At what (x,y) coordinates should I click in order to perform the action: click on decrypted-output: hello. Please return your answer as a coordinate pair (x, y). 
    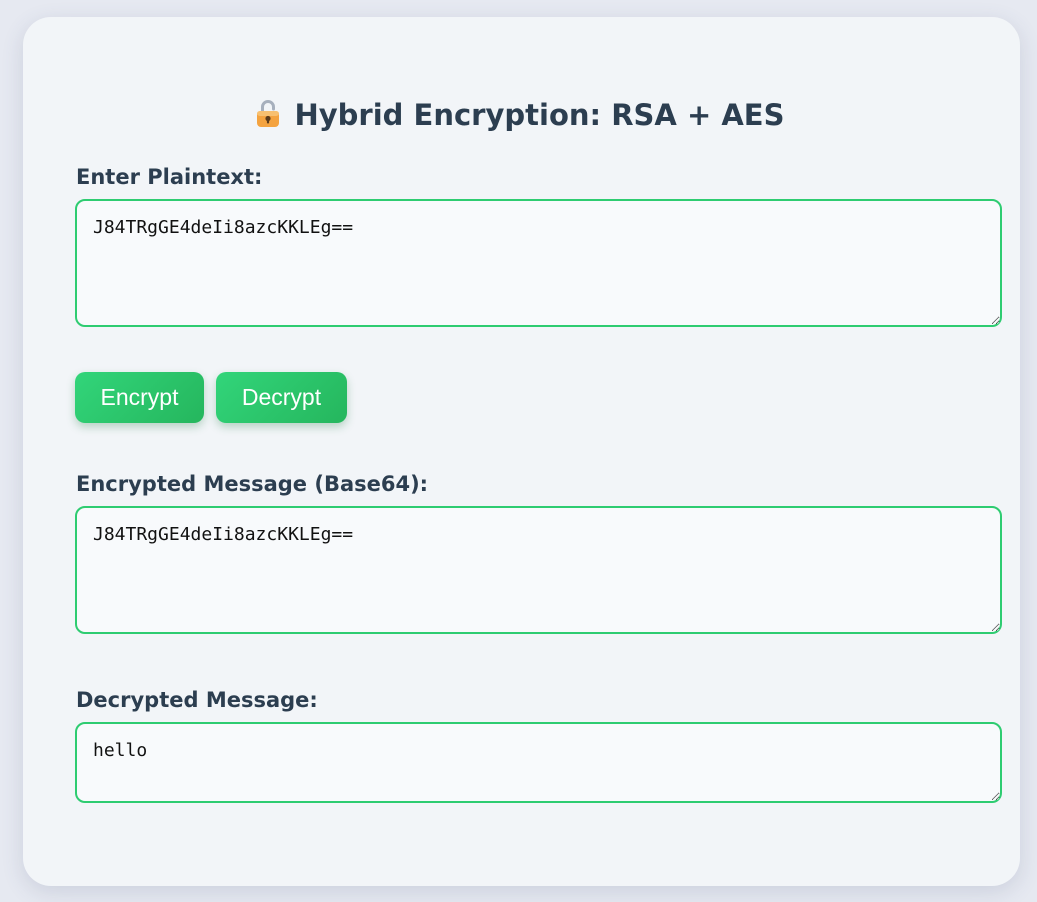
    Looking at the image, I should click on (538, 762).